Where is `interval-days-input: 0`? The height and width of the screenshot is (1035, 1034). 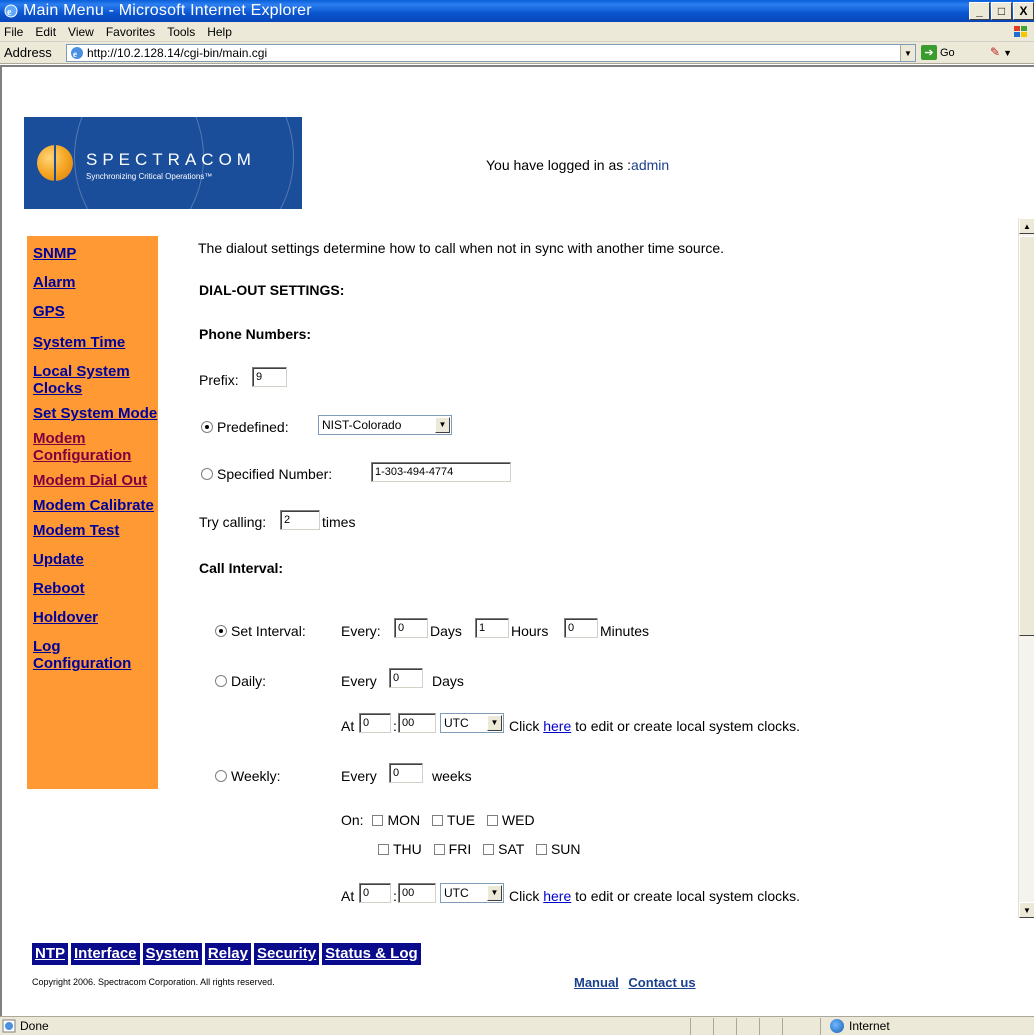 interval-days-input: 0 is located at coordinates (411, 628).